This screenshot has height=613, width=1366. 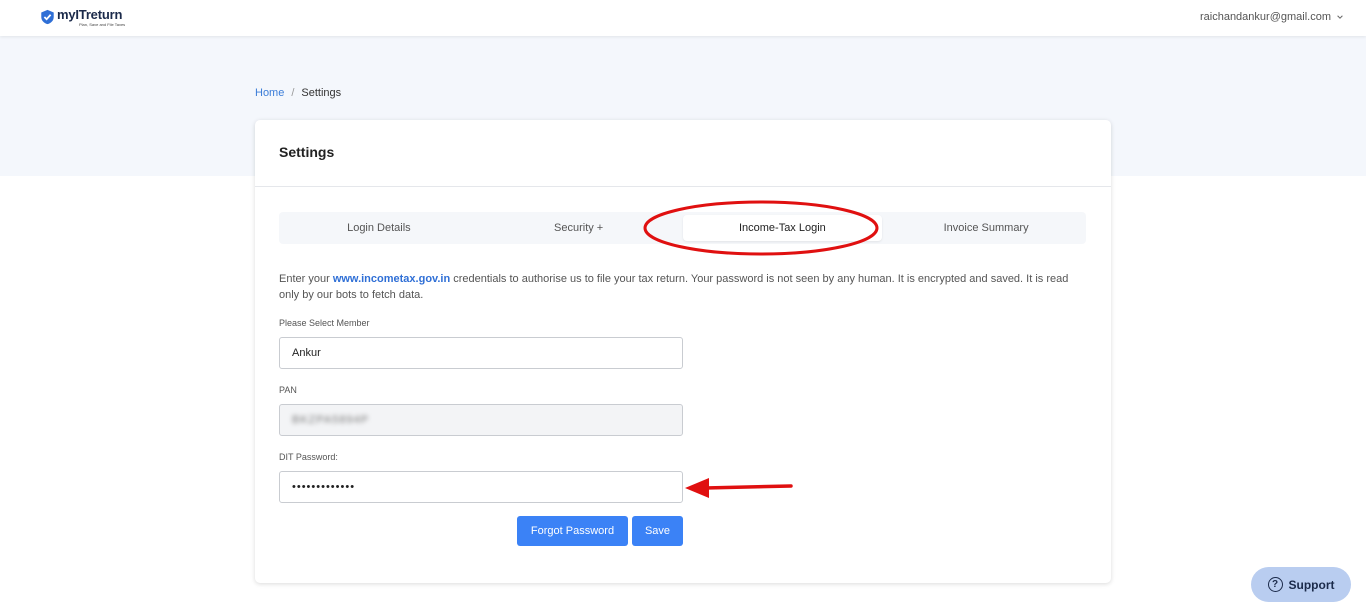 What do you see at coordinates (298, 93) in the screenshot?
I see `breadcrumb: Home / Settings` at bounding box center [298, 93].